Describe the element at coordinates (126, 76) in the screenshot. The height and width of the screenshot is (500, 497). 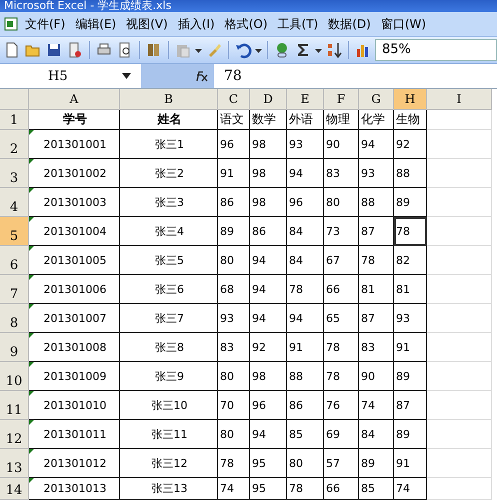
I see `dropdown-icon` at that location.